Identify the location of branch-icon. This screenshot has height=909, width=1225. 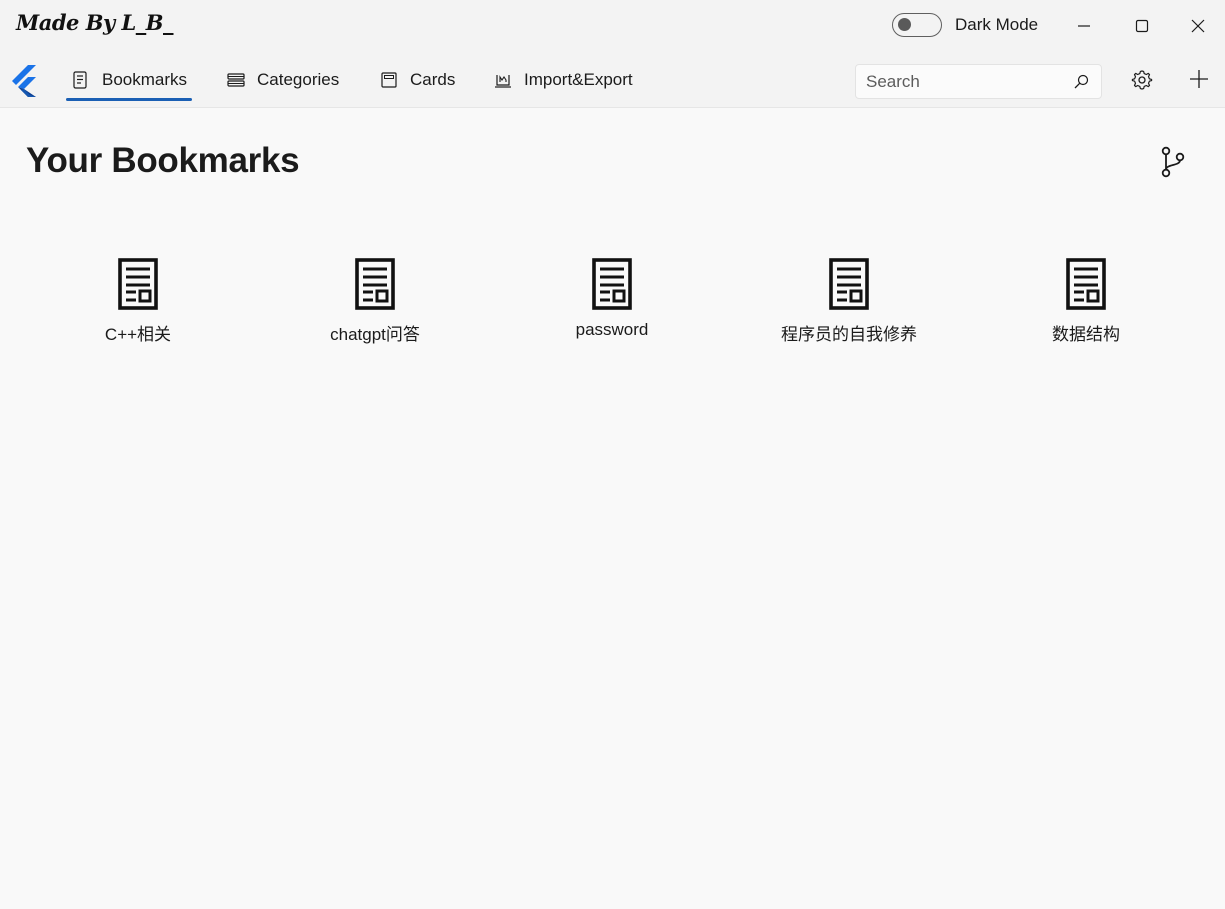
(1173, 162).